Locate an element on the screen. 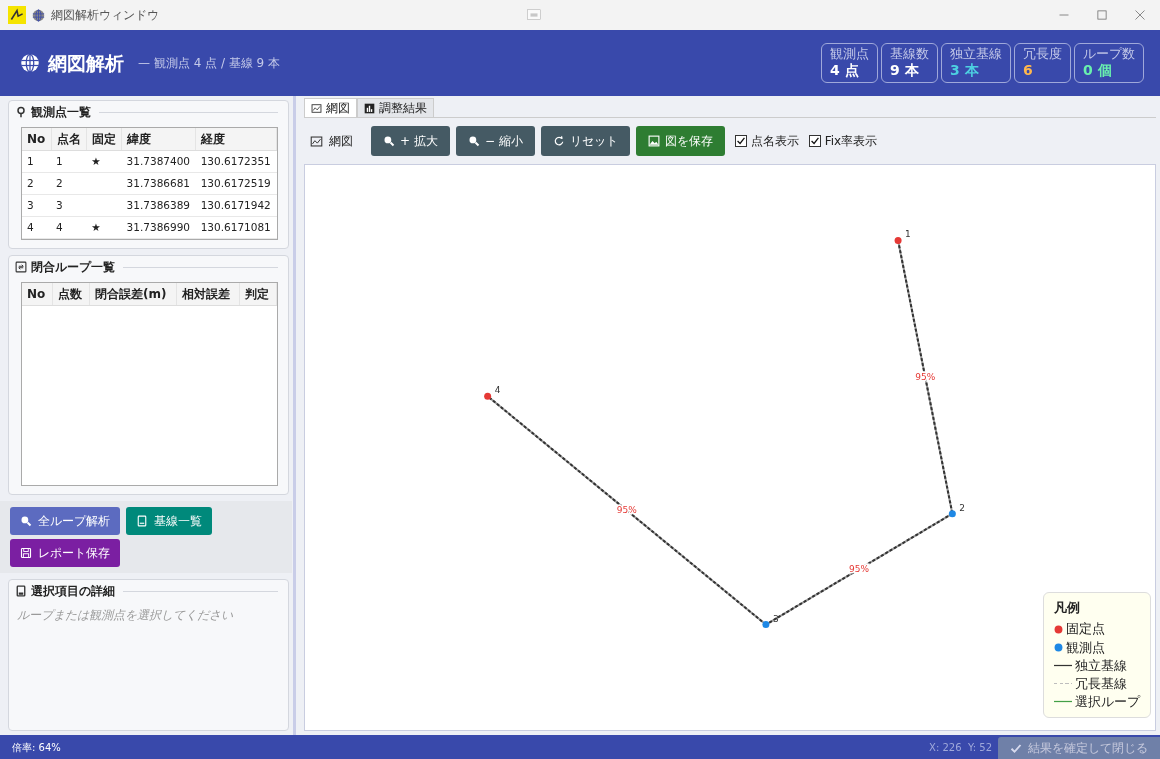  stat-label: 冗長度 is located at coordinates (1042, 54).